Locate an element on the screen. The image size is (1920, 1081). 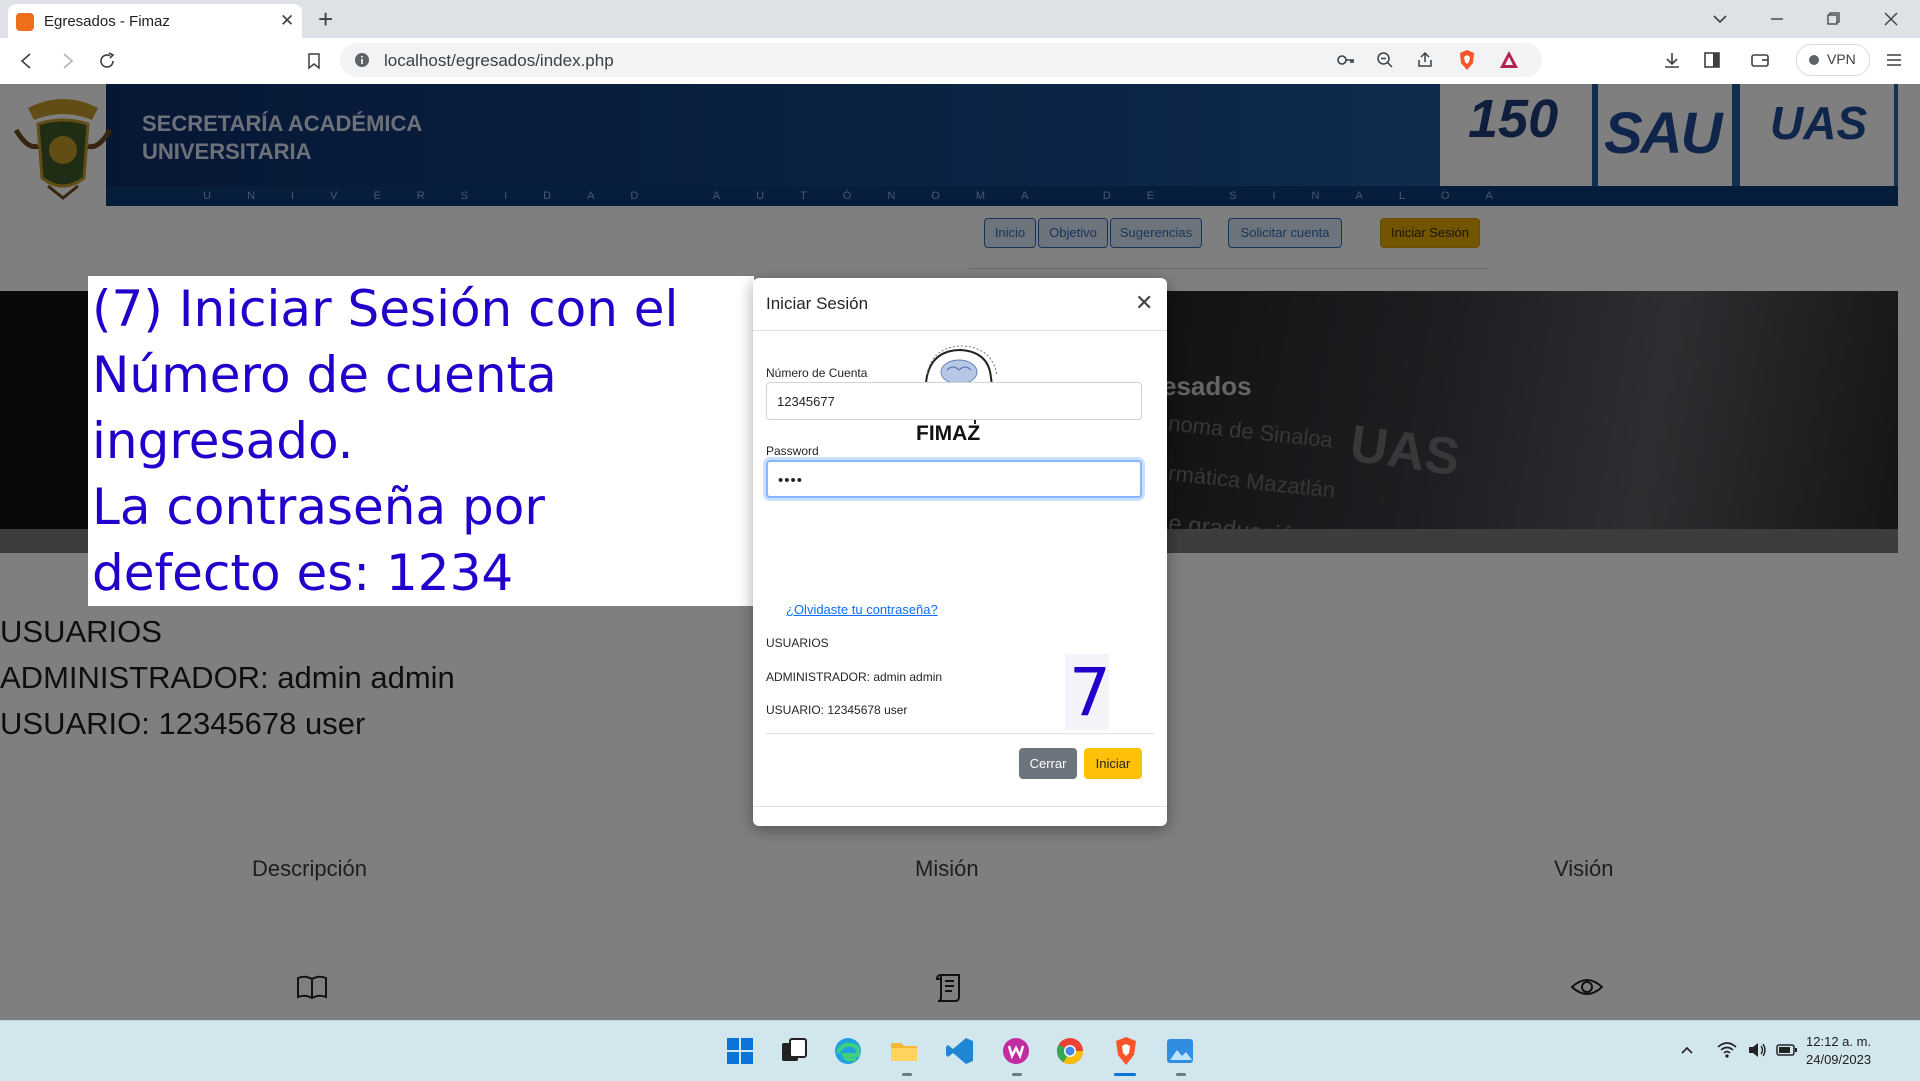
modal-users-heading: USUARIOS is located at coordinates (797, 643).